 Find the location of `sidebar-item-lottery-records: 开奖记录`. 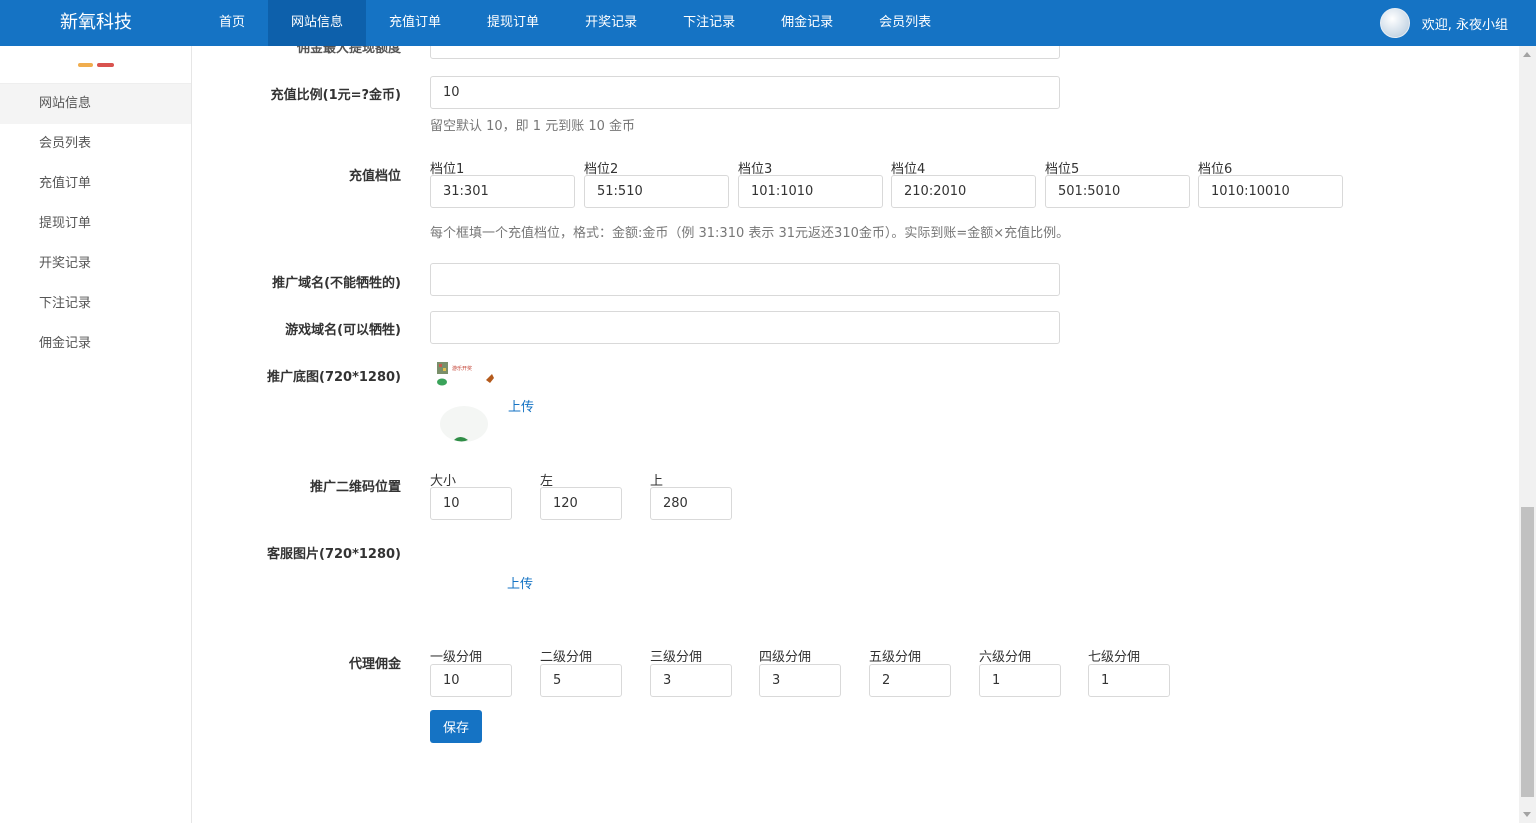

sidebar-item-lottery-records: 开奖记录 is located at coordinates (95, 264).